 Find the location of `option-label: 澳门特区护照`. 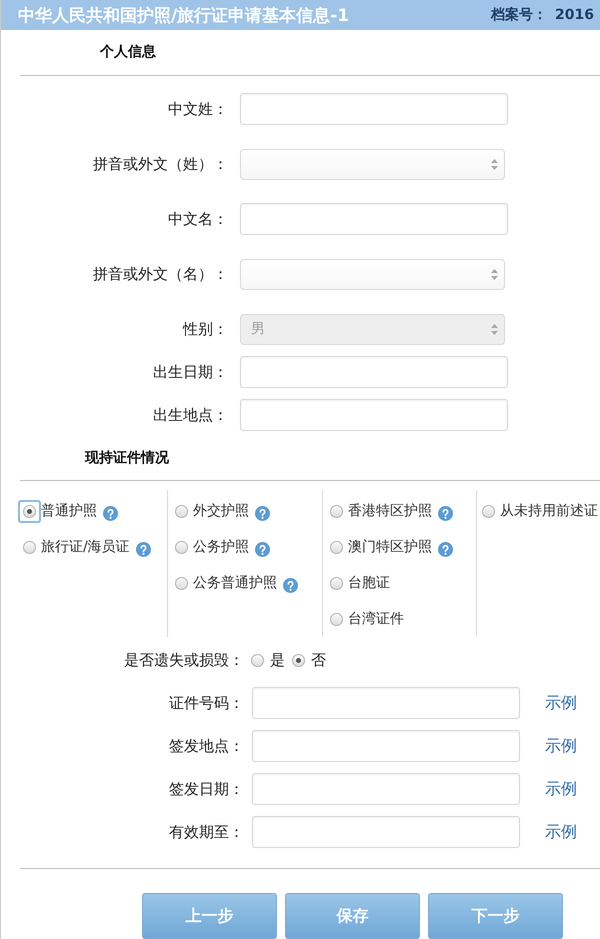

option-label: 澳门特区护照 is located at coordinates (390, 547).